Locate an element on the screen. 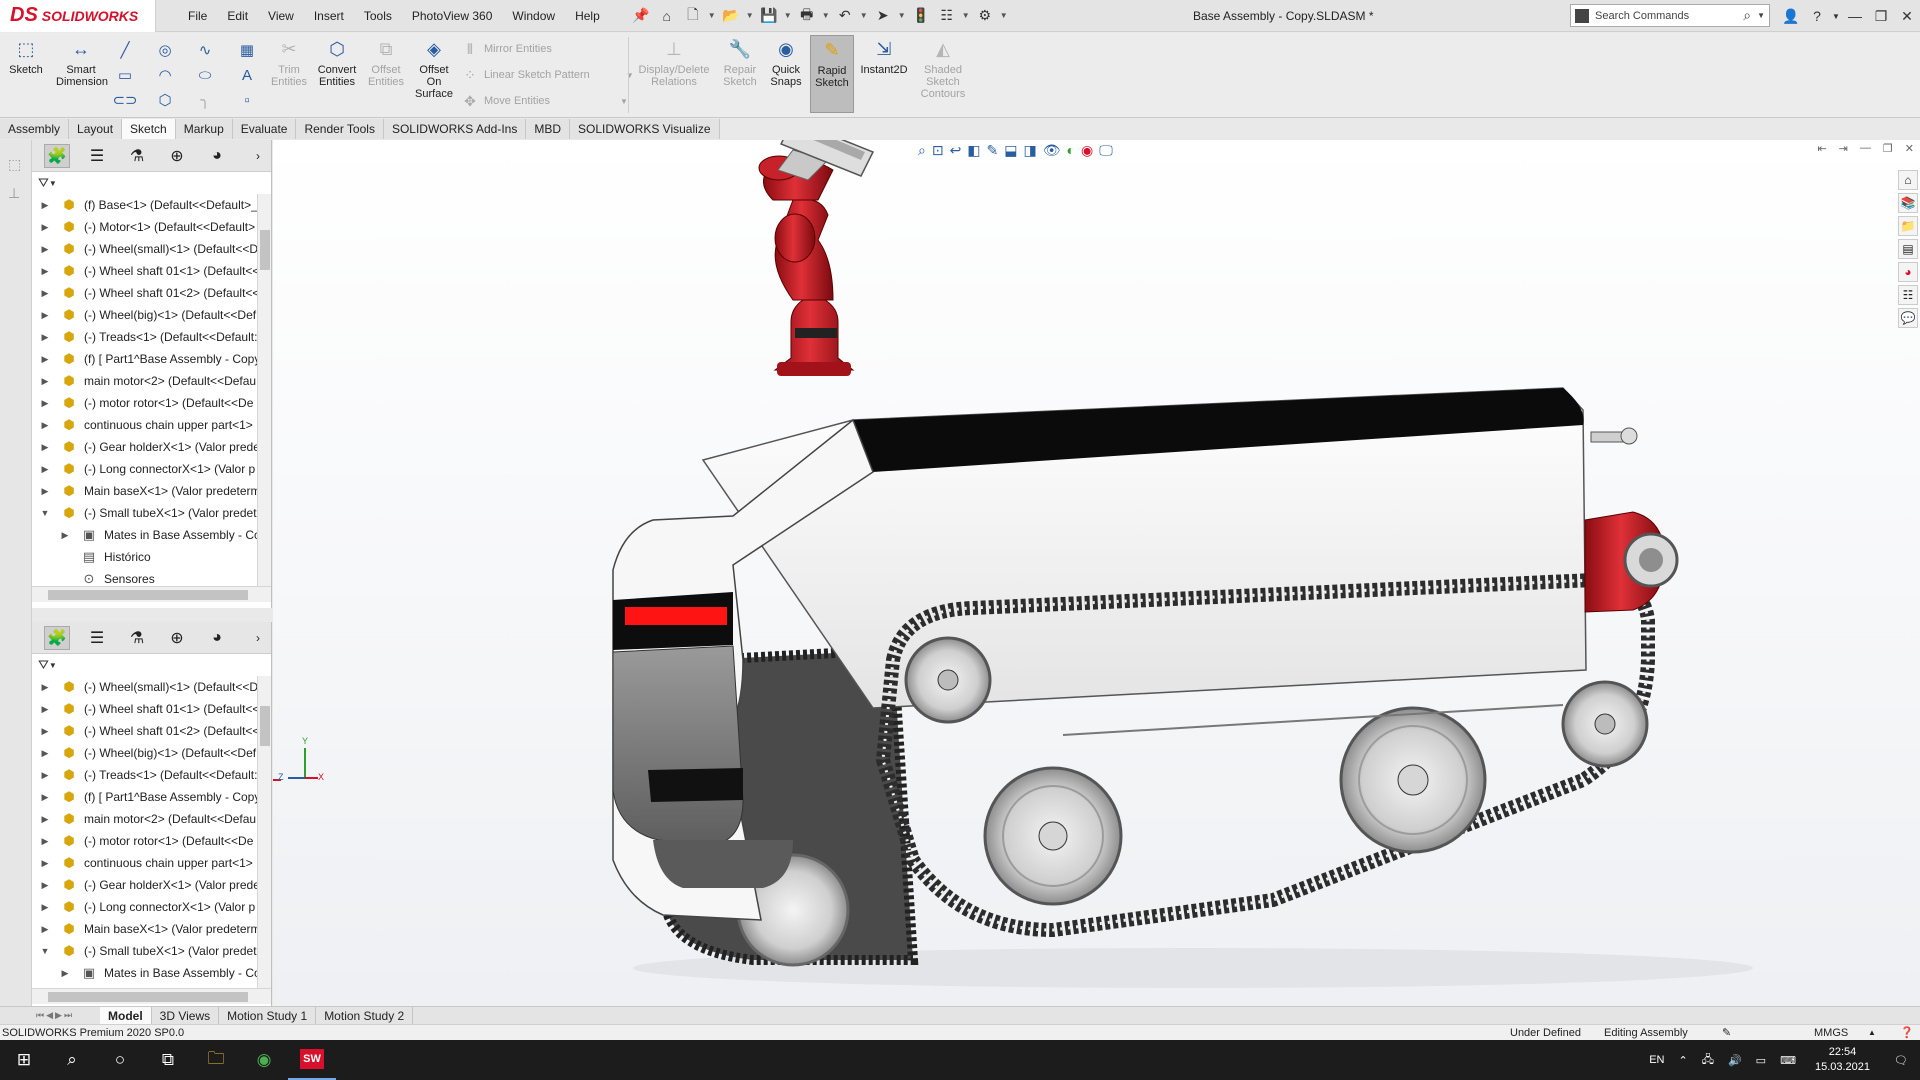 The height and width of the screenshot is (1080, 1920). unit-system: MMGS is located at coordinates (1831, 1033).